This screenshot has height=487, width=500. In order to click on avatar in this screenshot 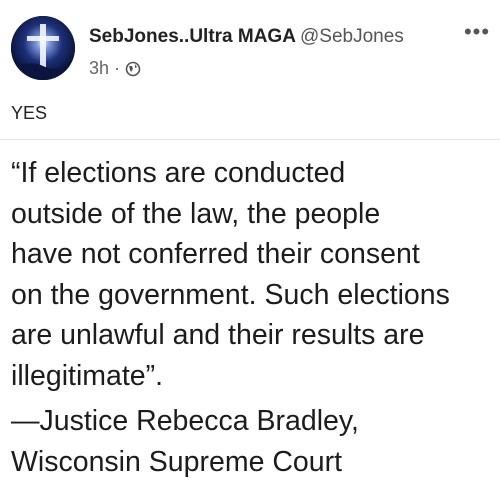, I will do `click(43, 48)`.